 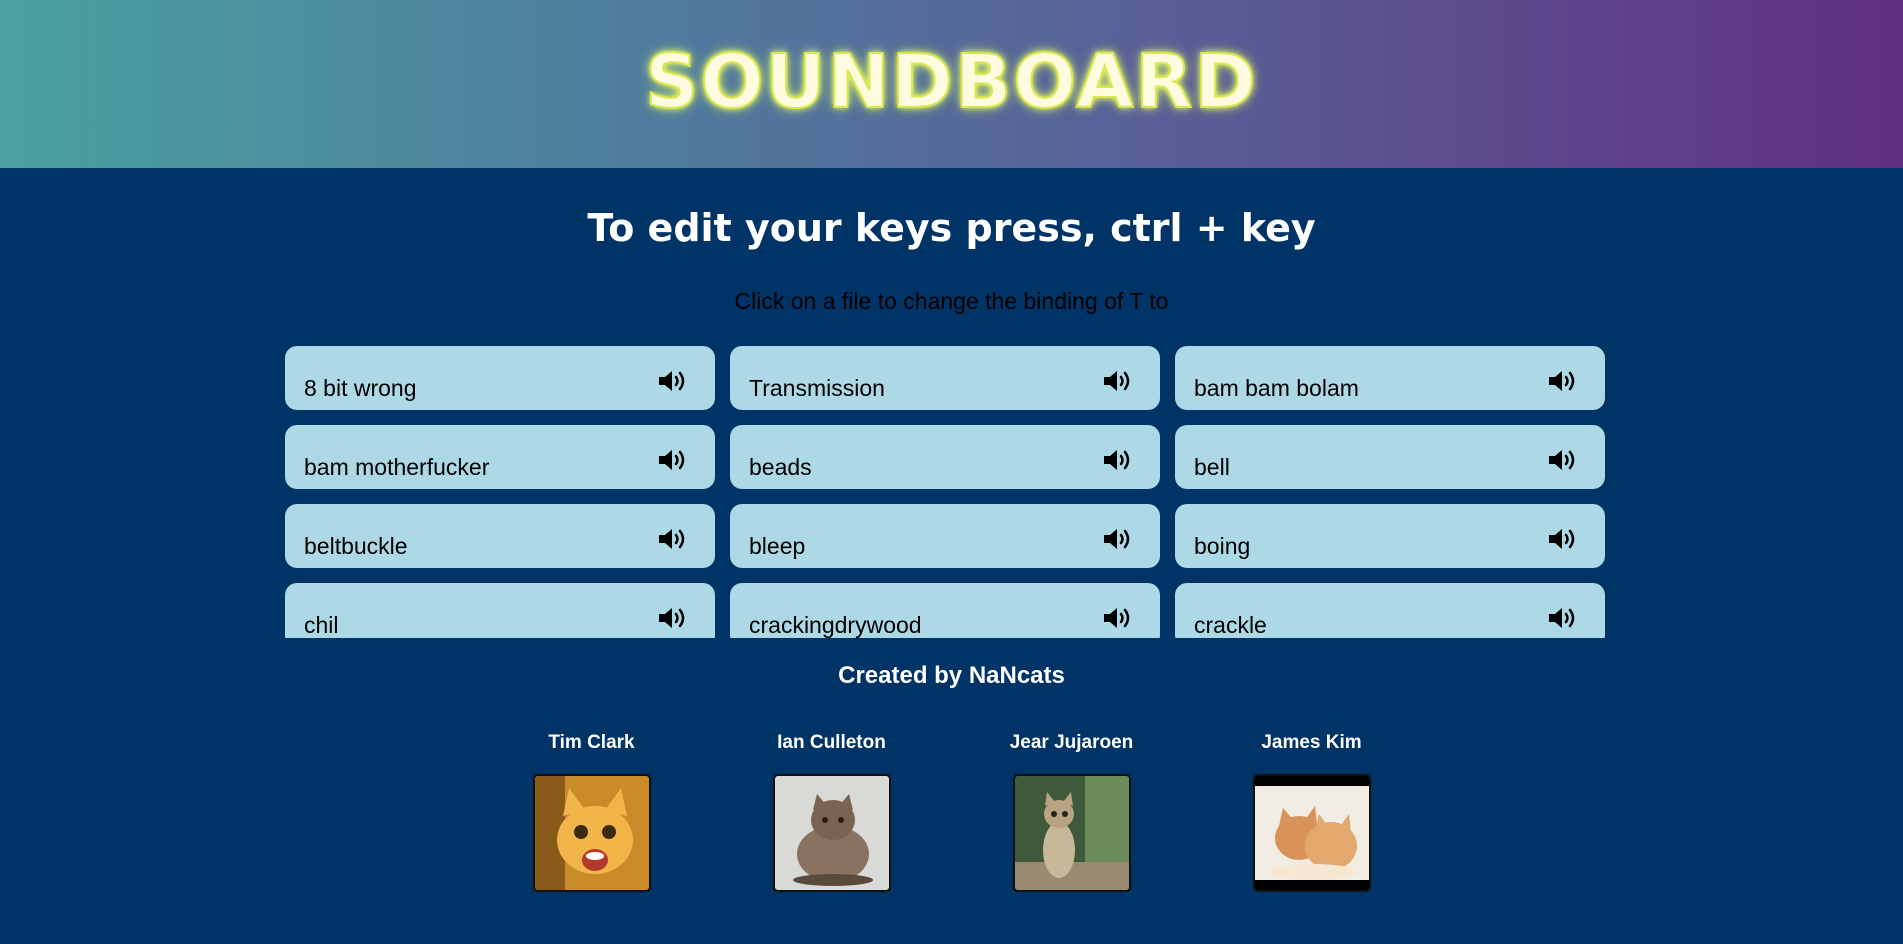 I want to click on member-name: Ian Culleton, so click(x=831, y=742).